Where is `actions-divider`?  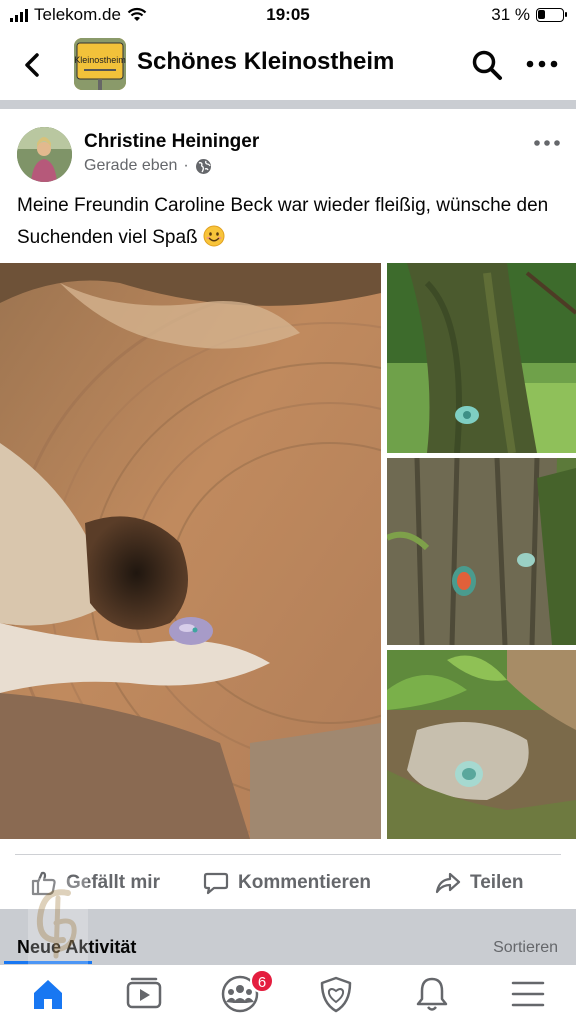
actions-divider is located at coordinates (288, 854).